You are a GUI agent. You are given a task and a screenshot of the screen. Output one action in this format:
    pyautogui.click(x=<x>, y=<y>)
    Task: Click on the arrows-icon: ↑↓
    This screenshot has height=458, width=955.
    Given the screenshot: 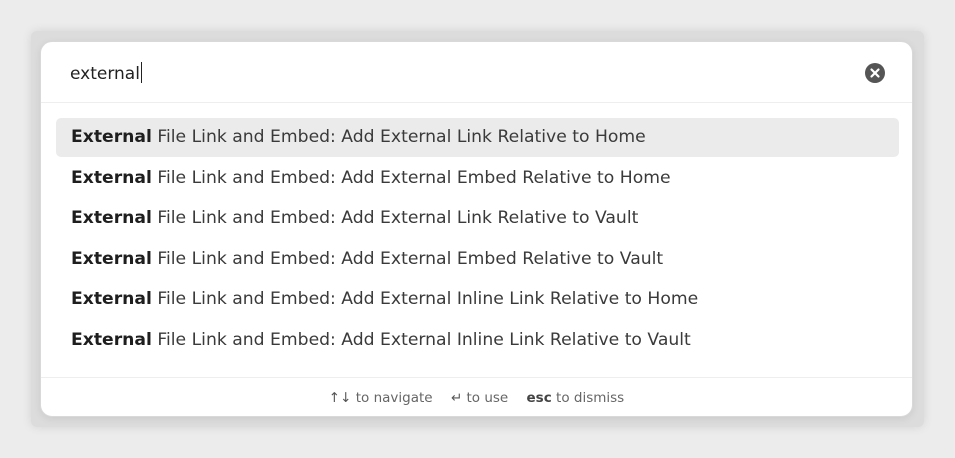 What is the action you would take?
    pyautogui.click(x=340, y=398)
    